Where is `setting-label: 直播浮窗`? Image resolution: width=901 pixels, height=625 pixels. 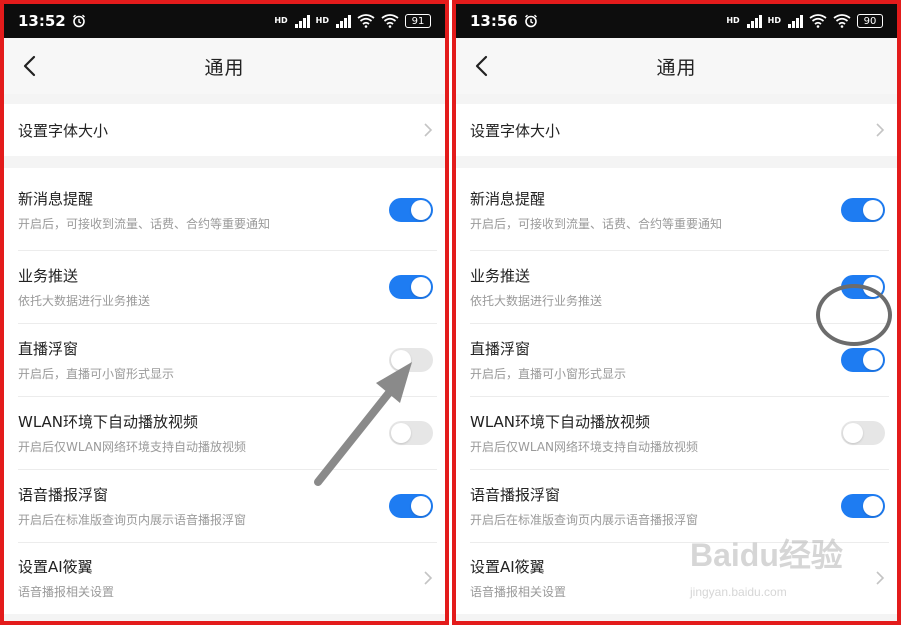
setting-label: 直播浮窗 is located at coordinates (500, 349).